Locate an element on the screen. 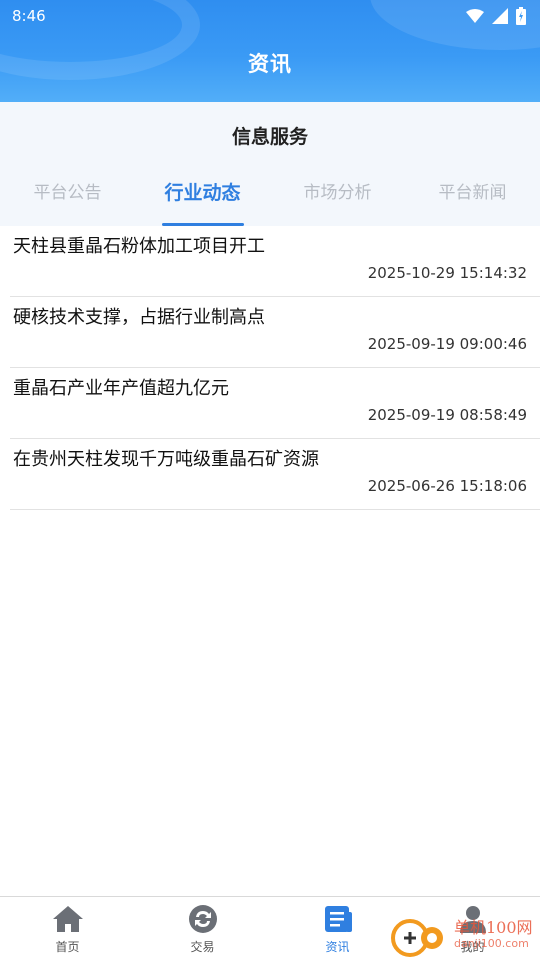 This screenshot has height=960, width=540. news-item: 天柱县重晶石粉体加工项目开工 2025-10-29 15:14:32 is located at coordinates (275, 261).